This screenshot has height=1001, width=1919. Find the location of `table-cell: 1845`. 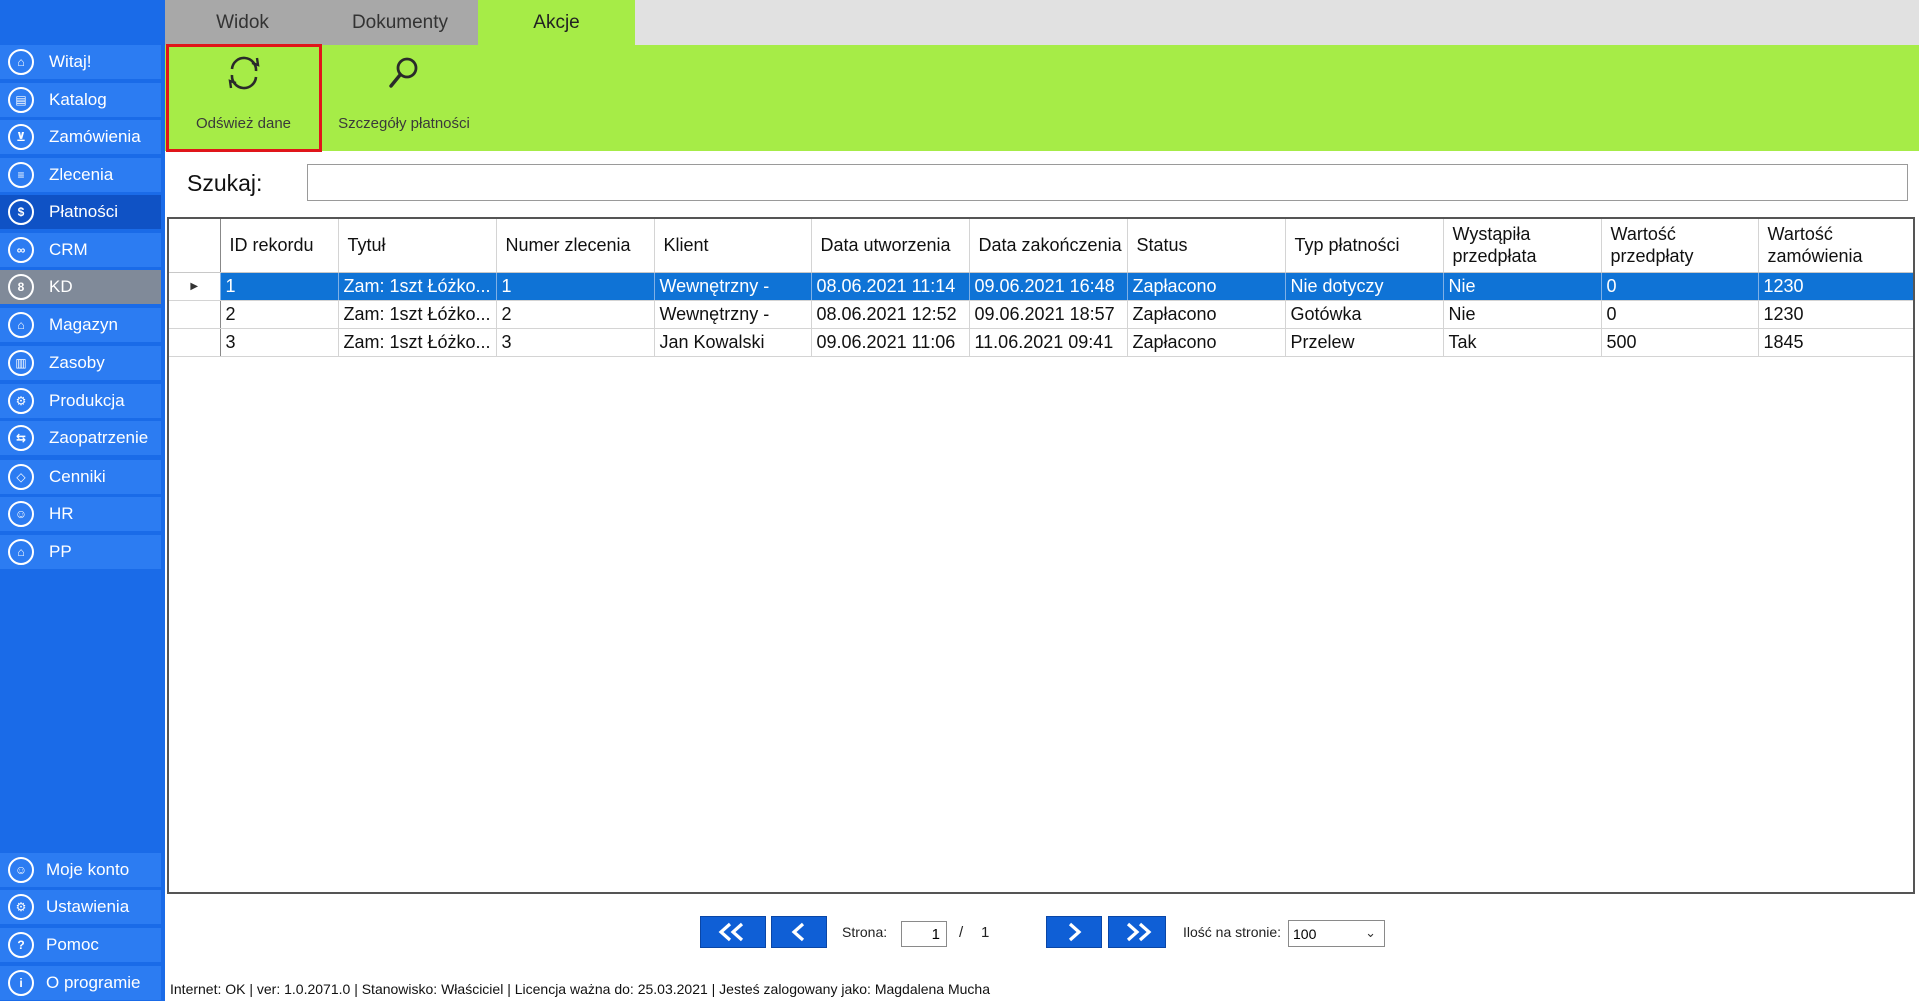

table-cell: 1845 is located at coordinates (1835, 342).